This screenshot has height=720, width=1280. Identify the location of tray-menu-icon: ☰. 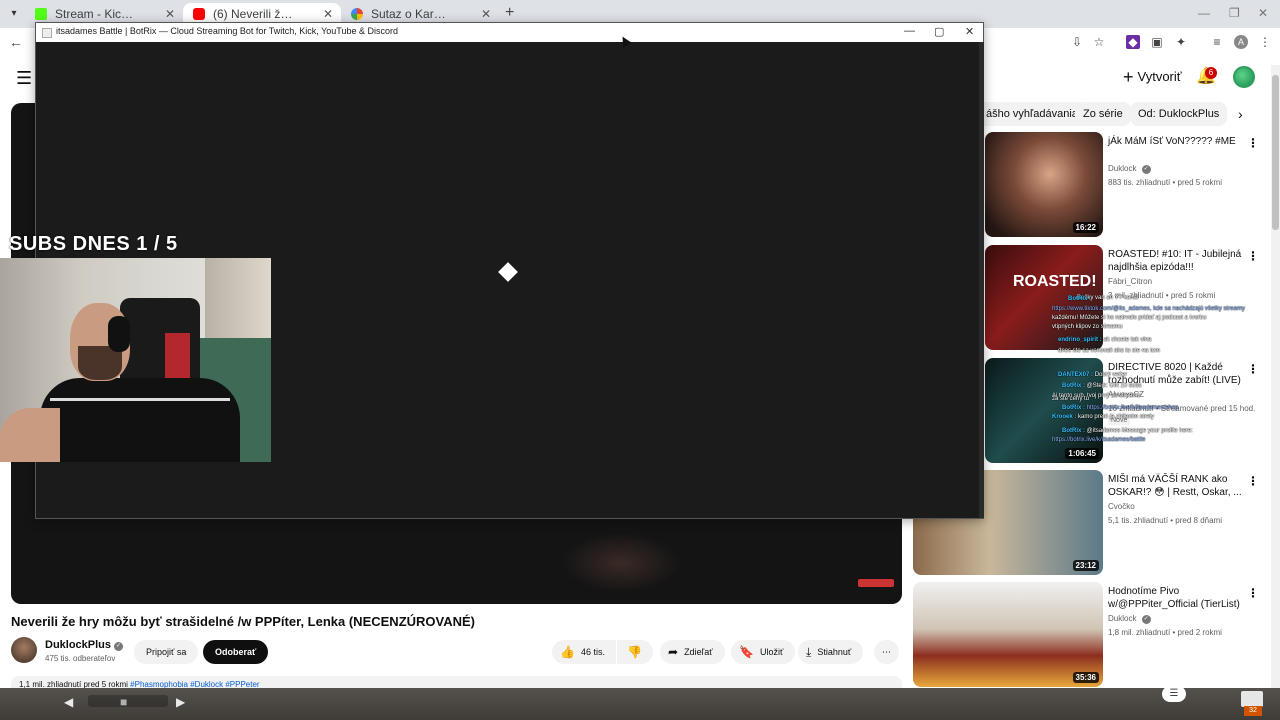
(1174, 694).